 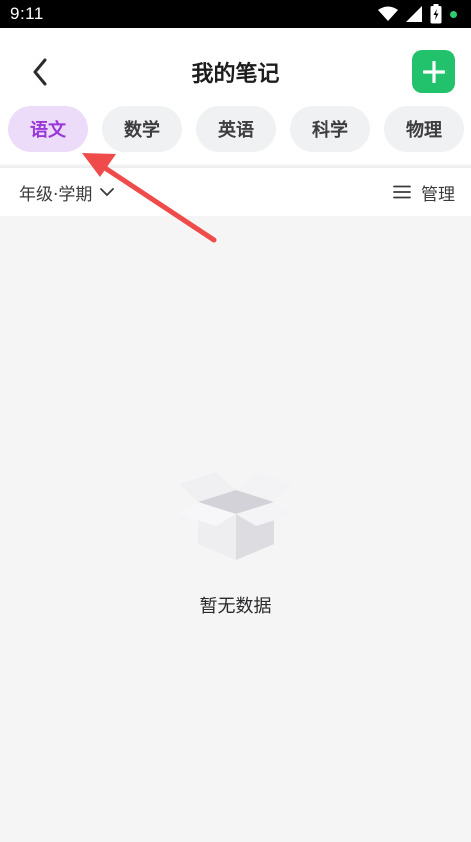 What do you see at coordinates (414, 14) in the screenshot?
I see `signal-icon` at bounding box center [414, 14].